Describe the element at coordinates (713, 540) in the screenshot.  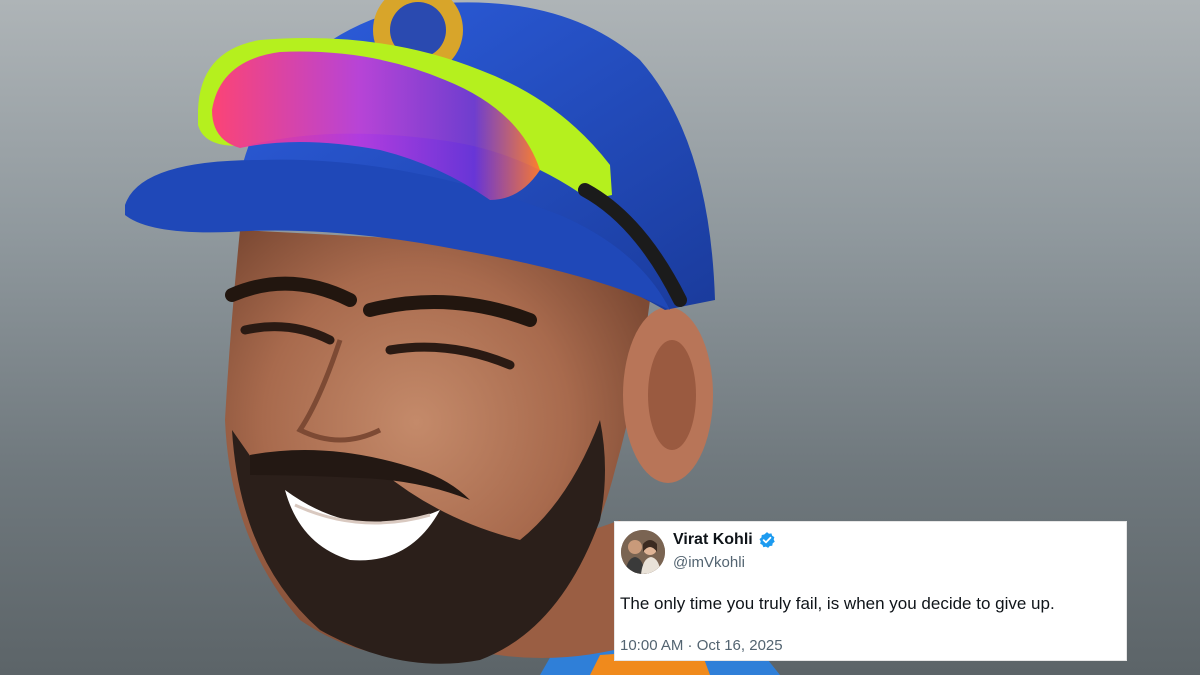
I see `display-name: Virat Kohli` at that location.